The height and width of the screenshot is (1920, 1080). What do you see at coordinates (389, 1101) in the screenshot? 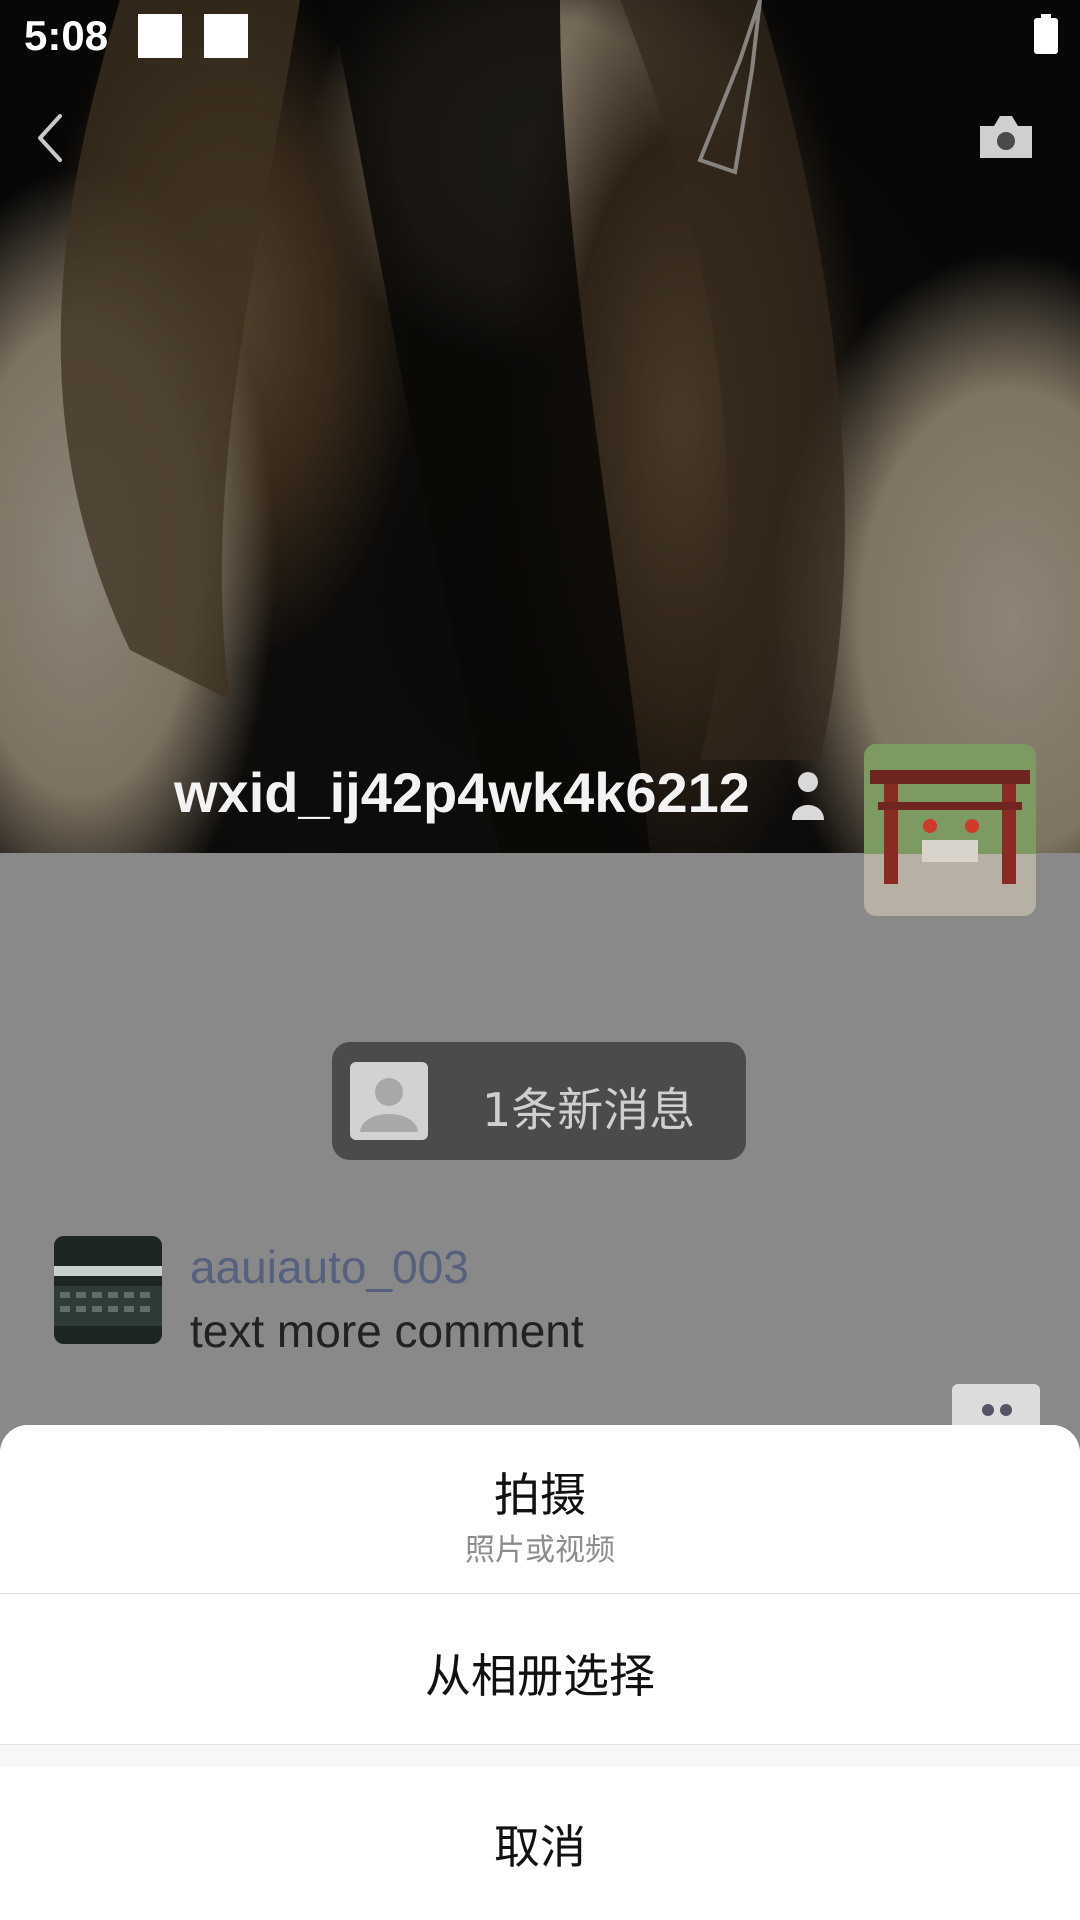
I see `default-avatar-icon` at bounding box center [389, 1101].